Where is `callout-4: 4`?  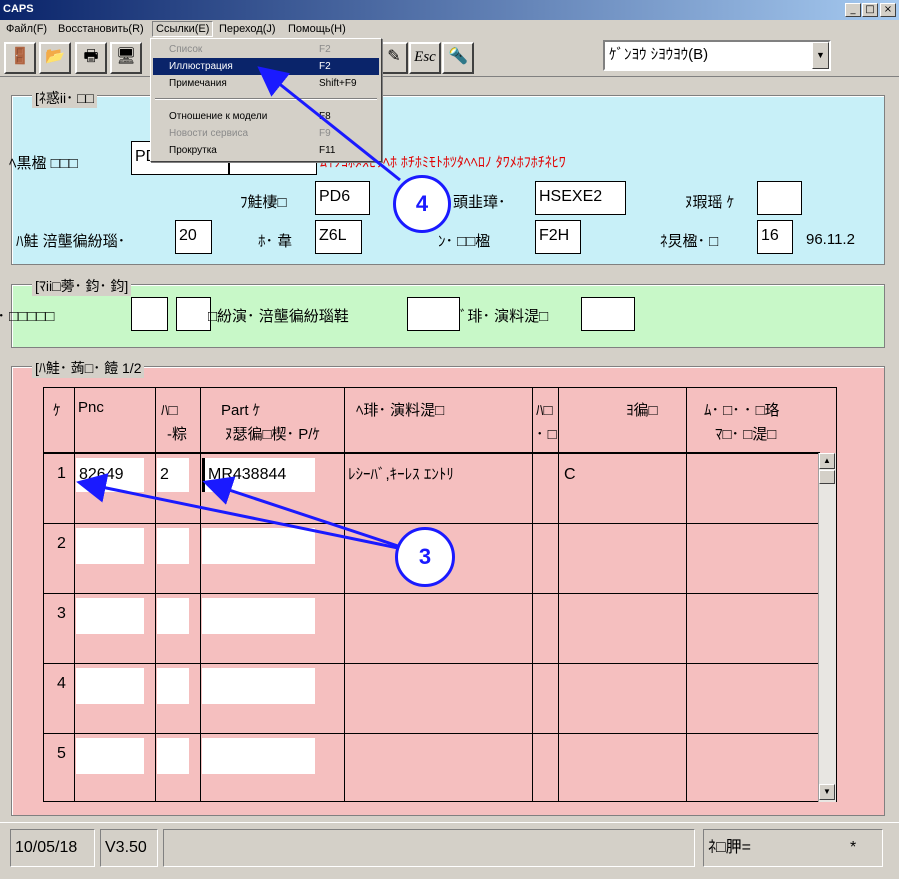
callout-4: 4 is located at coordinates (422, 204).